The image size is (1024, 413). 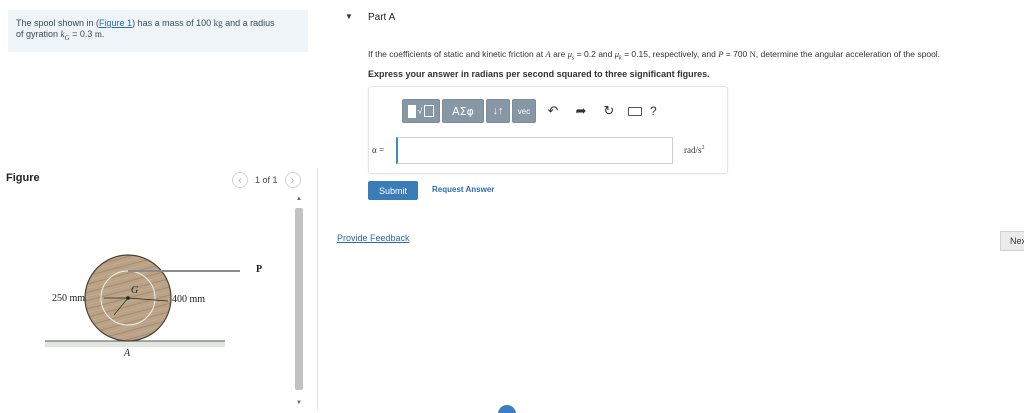 I want to click on panel-divider, so click(x=317, y=289).